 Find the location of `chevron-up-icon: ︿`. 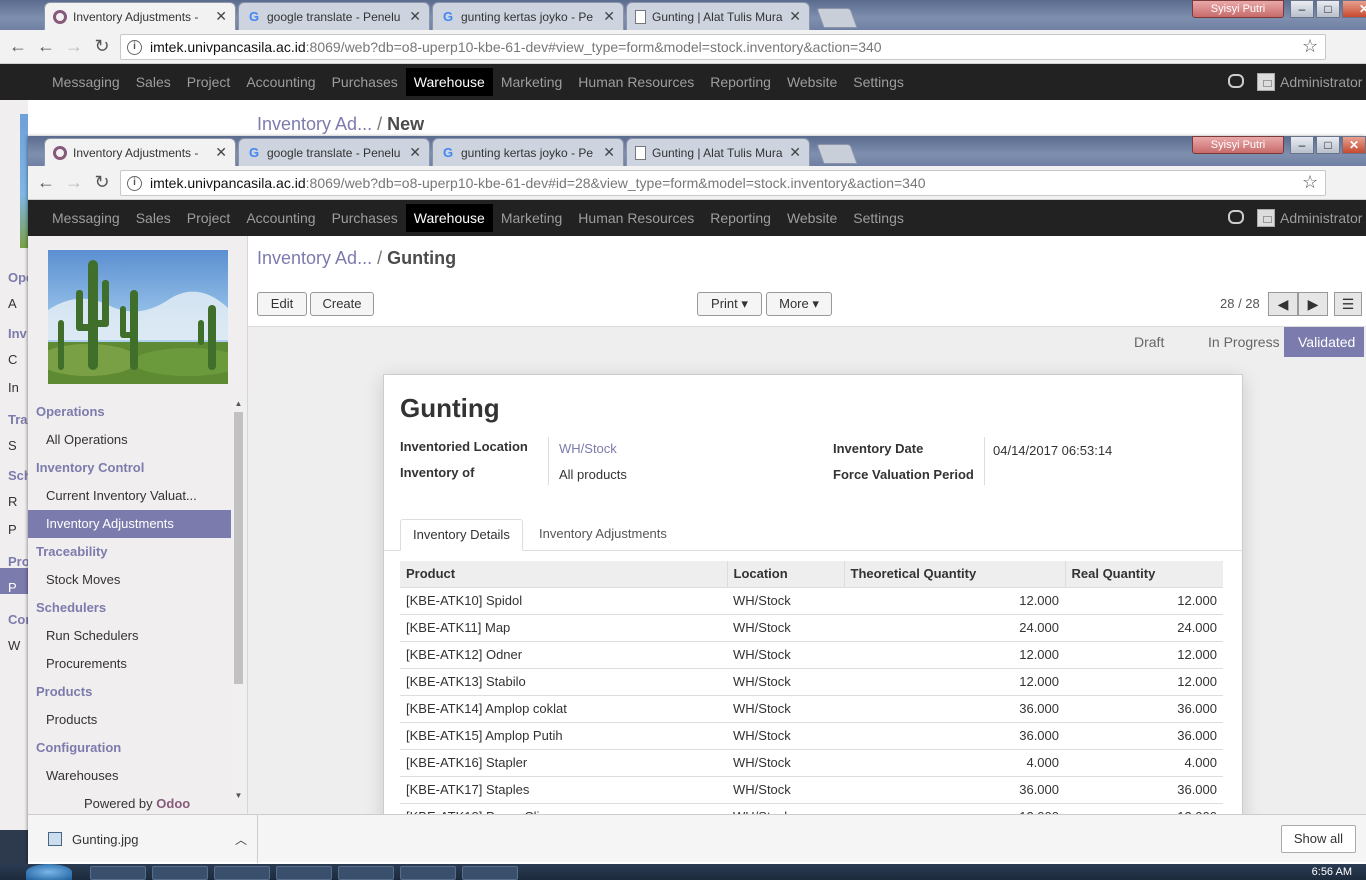

chevron-up-icon: ︿ is located at coordinates (241, 839).